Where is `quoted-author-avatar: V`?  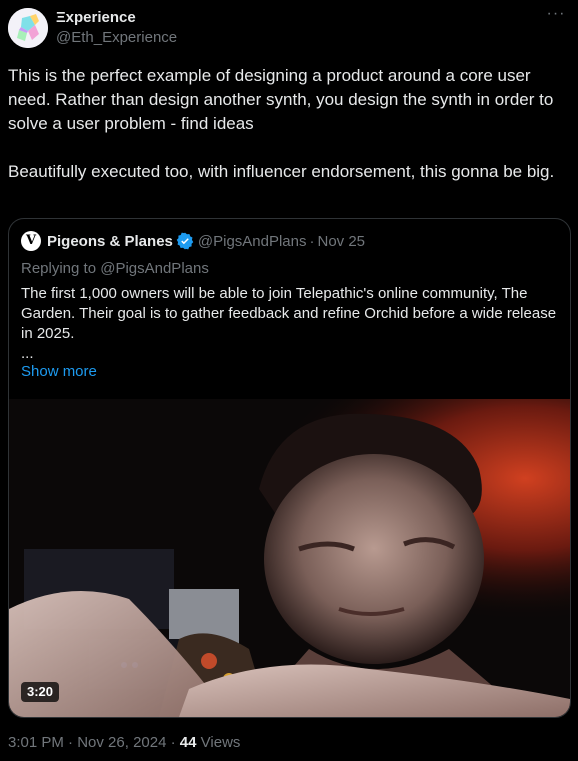 quoted-author-avatar: V is located at coordinates (31, 241).